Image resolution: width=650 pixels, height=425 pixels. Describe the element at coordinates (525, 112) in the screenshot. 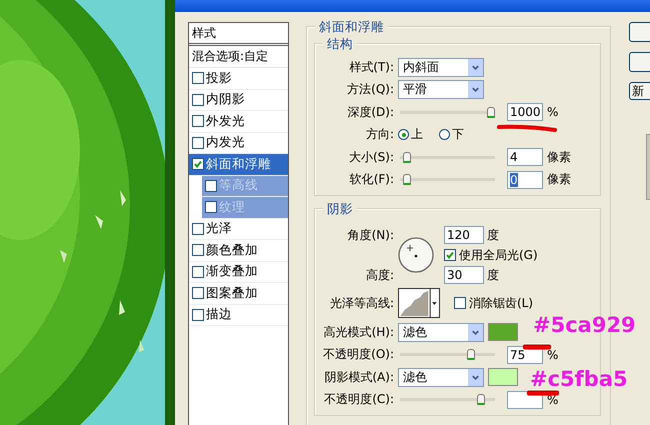

I see `input-field: 1000` at that location.